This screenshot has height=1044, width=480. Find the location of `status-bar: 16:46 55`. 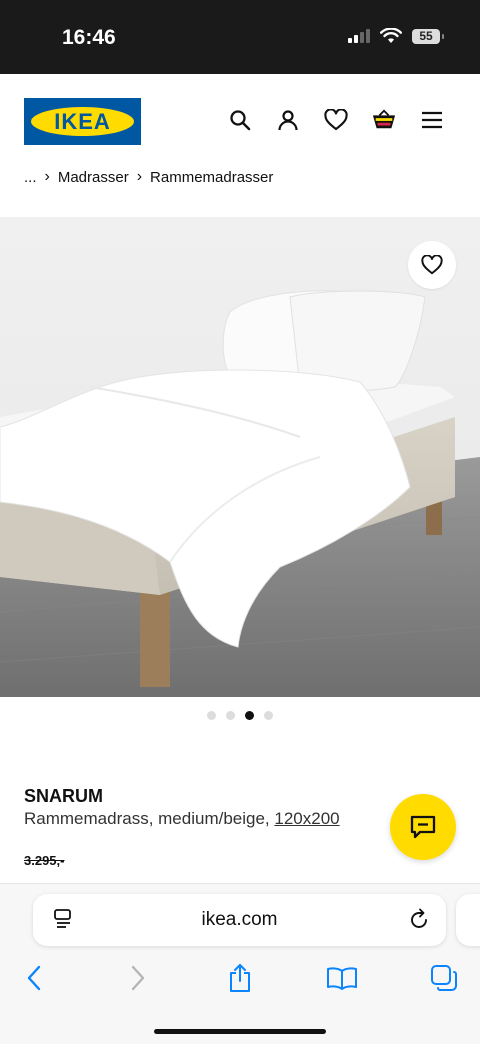

status-bar: 16:46 55 is located at coordinates (240, 37).